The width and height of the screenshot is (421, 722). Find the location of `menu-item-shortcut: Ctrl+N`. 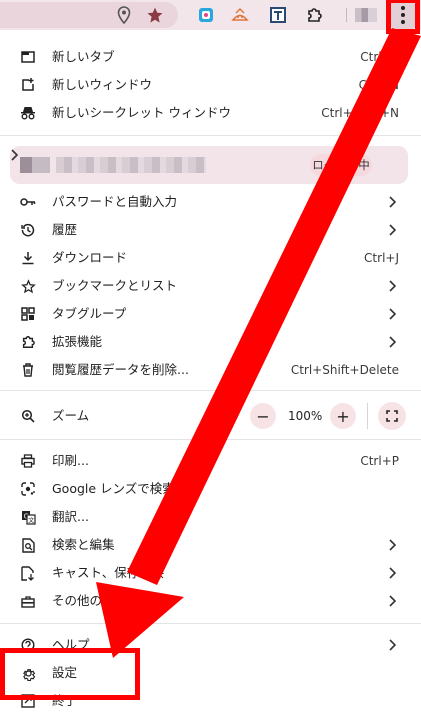

menu-item-shortcut: Ctrl+N is located at coordinates (378, 85).